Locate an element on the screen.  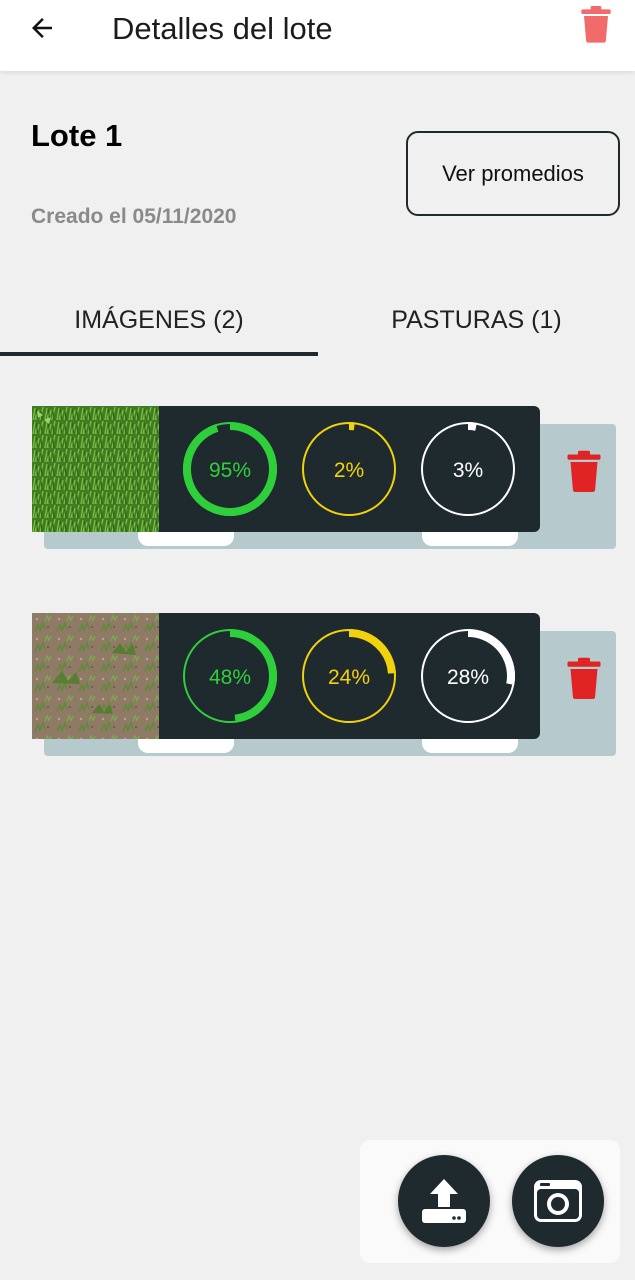
metric-ring-green: 48% is located at coordinates (230, 676).